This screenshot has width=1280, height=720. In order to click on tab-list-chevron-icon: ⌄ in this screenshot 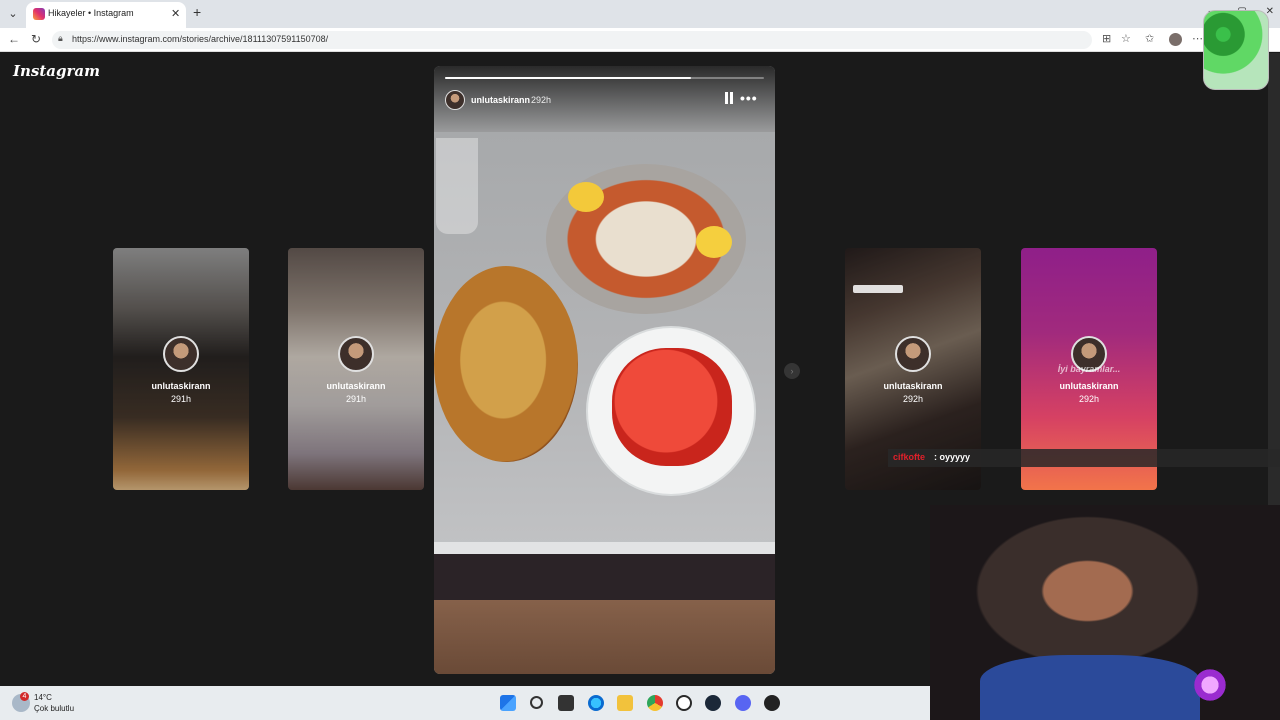, I will do `click(13, 14)`.